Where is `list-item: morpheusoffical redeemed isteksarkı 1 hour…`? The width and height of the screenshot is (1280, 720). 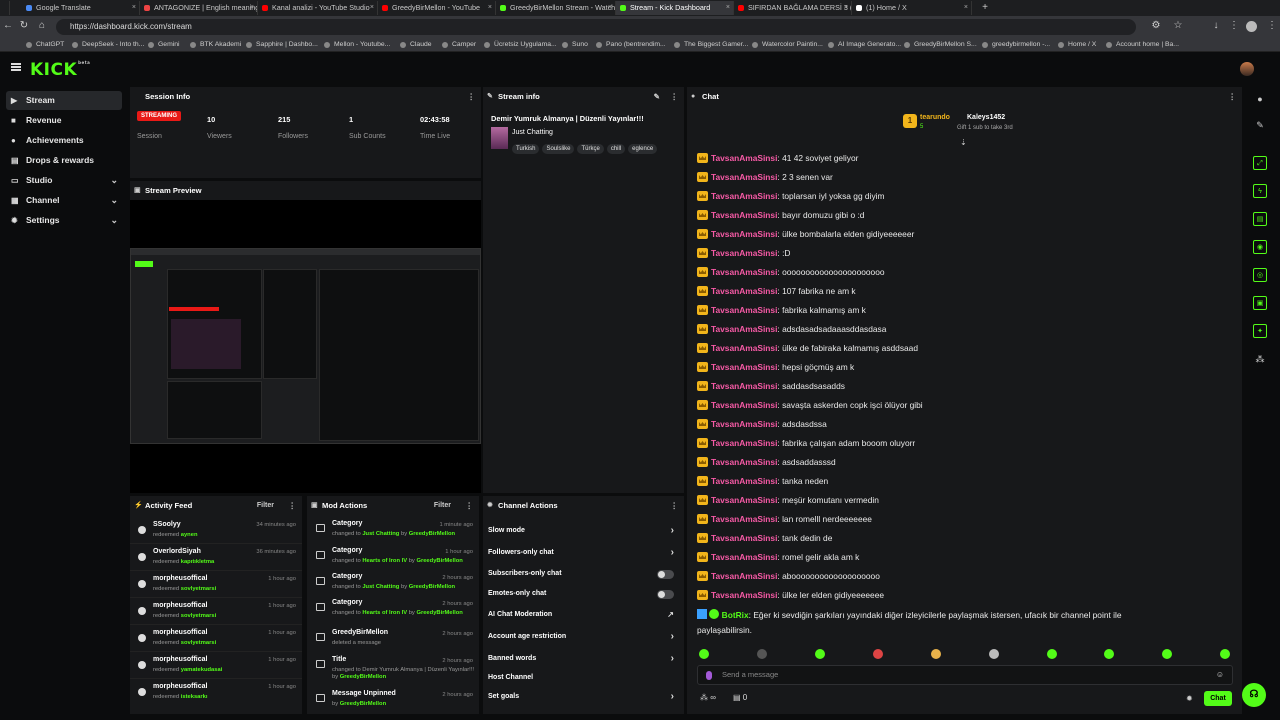 list-item: morpheusoffical redeemed isteksarkı 1 hour… is located at coordinates (216, 693).